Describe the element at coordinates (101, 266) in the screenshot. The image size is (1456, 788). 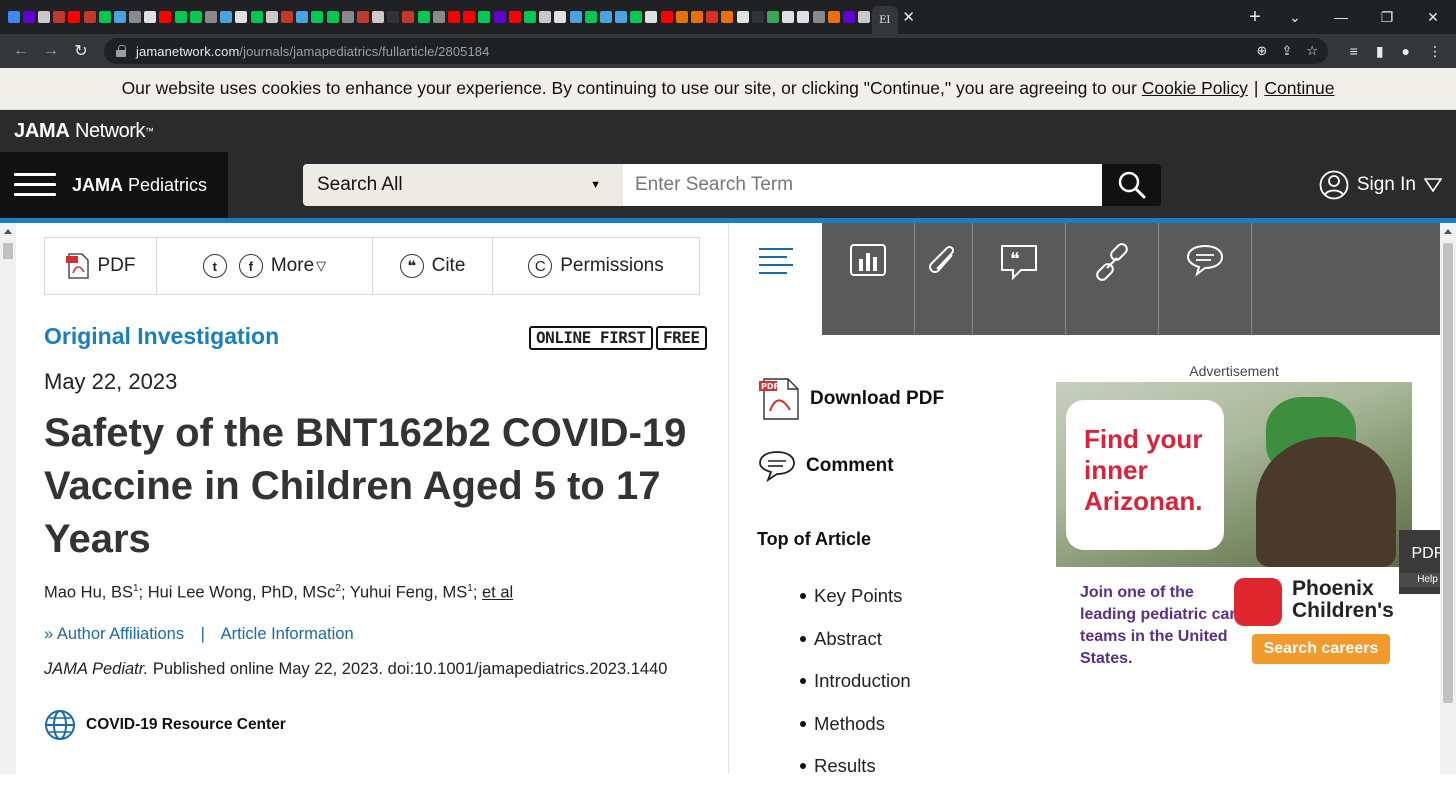
I see `pdf-button: PDF` at that location.